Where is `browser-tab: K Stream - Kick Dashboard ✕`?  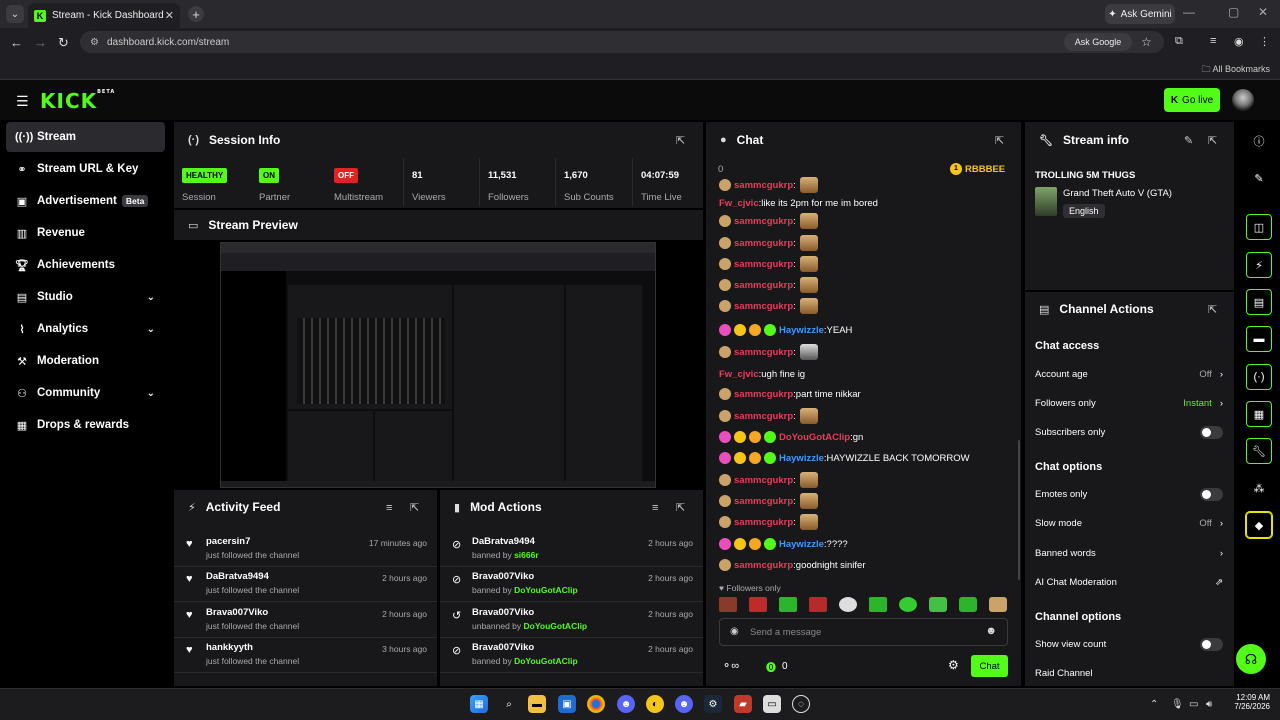 browser-tab: K Stream - Kick Dashboard ✕ is located at coordinates (104, 15).